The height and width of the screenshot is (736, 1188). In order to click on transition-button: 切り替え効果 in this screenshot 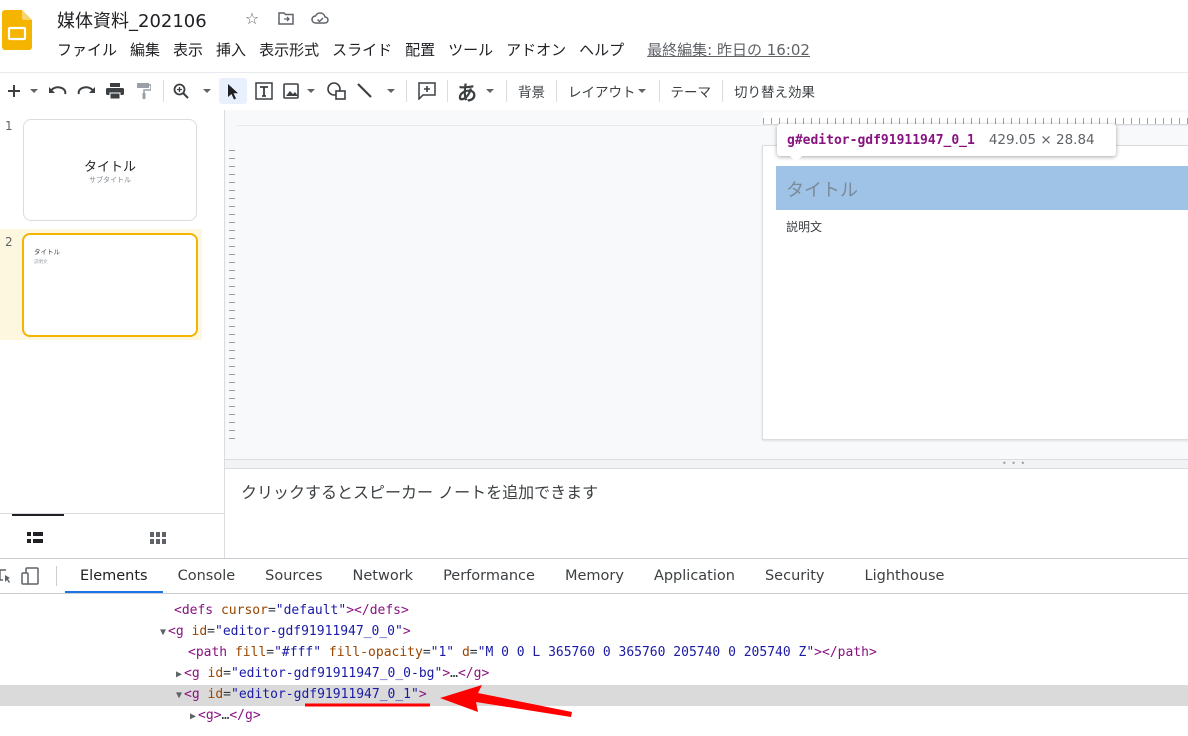, I will do `click(774, 91)`.